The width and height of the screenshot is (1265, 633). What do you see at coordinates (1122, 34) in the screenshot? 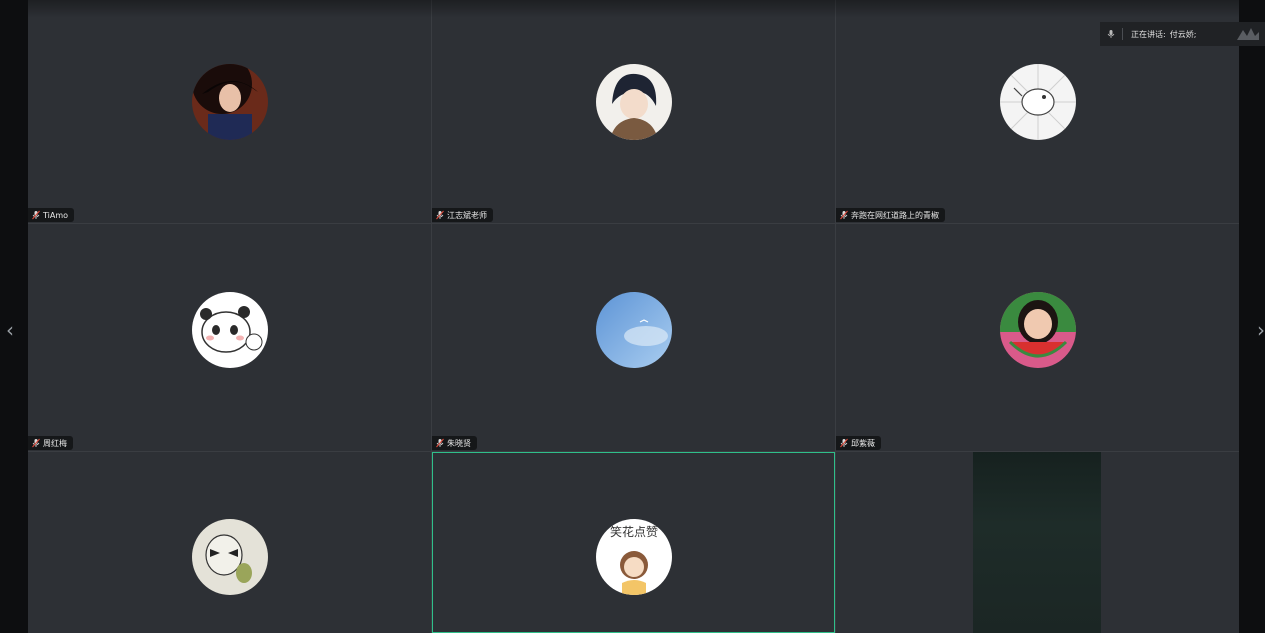
I see `divider` at bounding box center [1122, 34].